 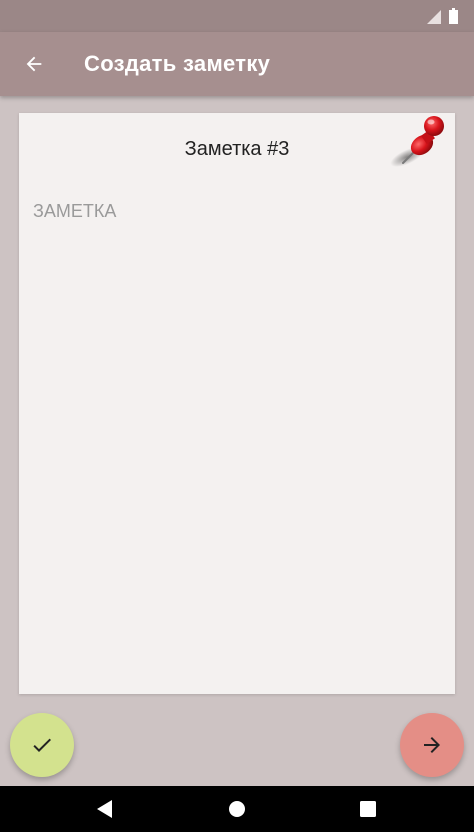 I want to click on arrow-back-icon, so click(x=34, y=64).